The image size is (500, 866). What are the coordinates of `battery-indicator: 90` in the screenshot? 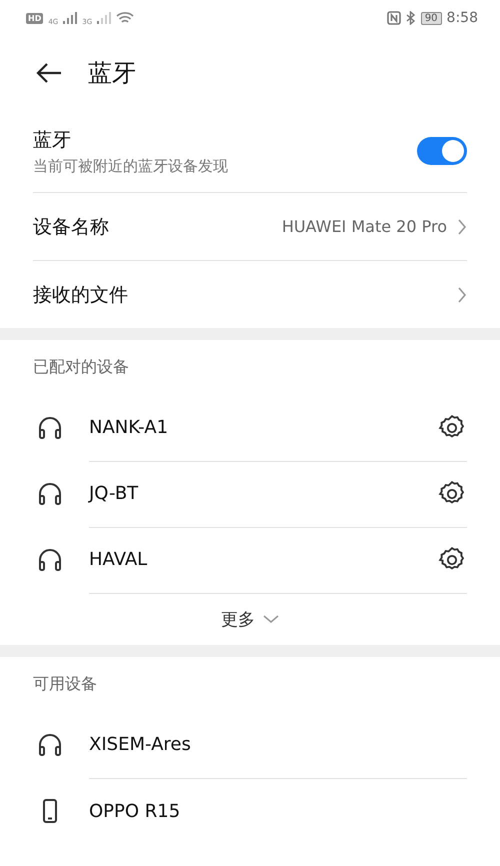 It's located at (431, 18).